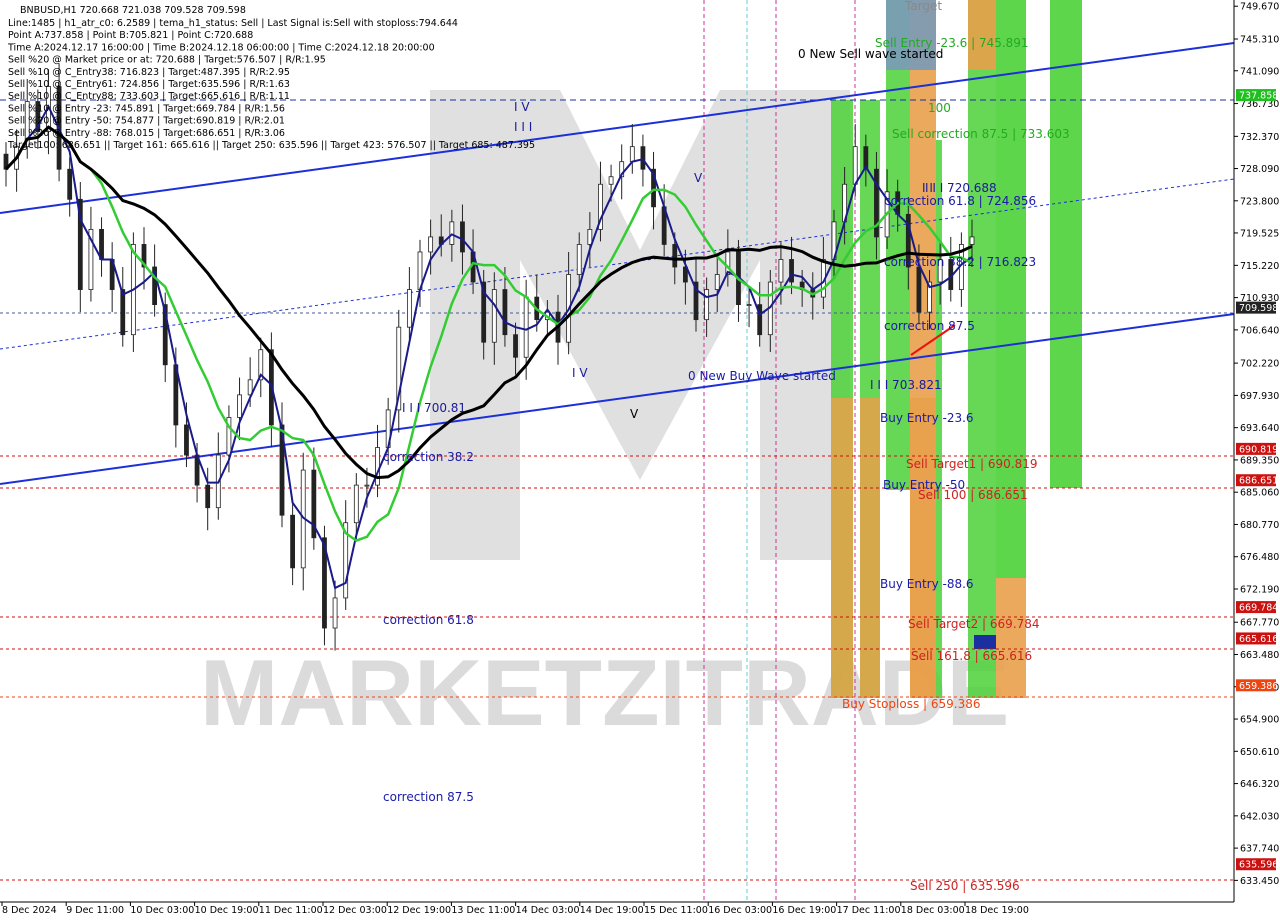 The width and height of the screenshot is (1280, 920). What do you see at coordinates (355, 910) in the screenshot?
I see `x-tick-label: 12 Dec 03:00` at bounding box center [355, 910].